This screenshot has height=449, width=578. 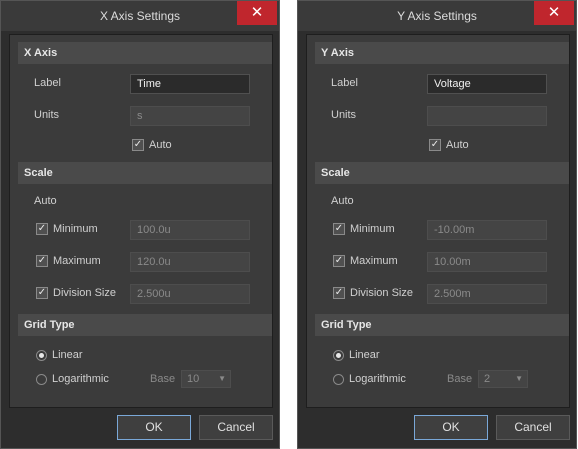 What do you see at coordinates (487, 379) in the screenshot?
I see `base-value: 2` at bounding box center [487, 379].